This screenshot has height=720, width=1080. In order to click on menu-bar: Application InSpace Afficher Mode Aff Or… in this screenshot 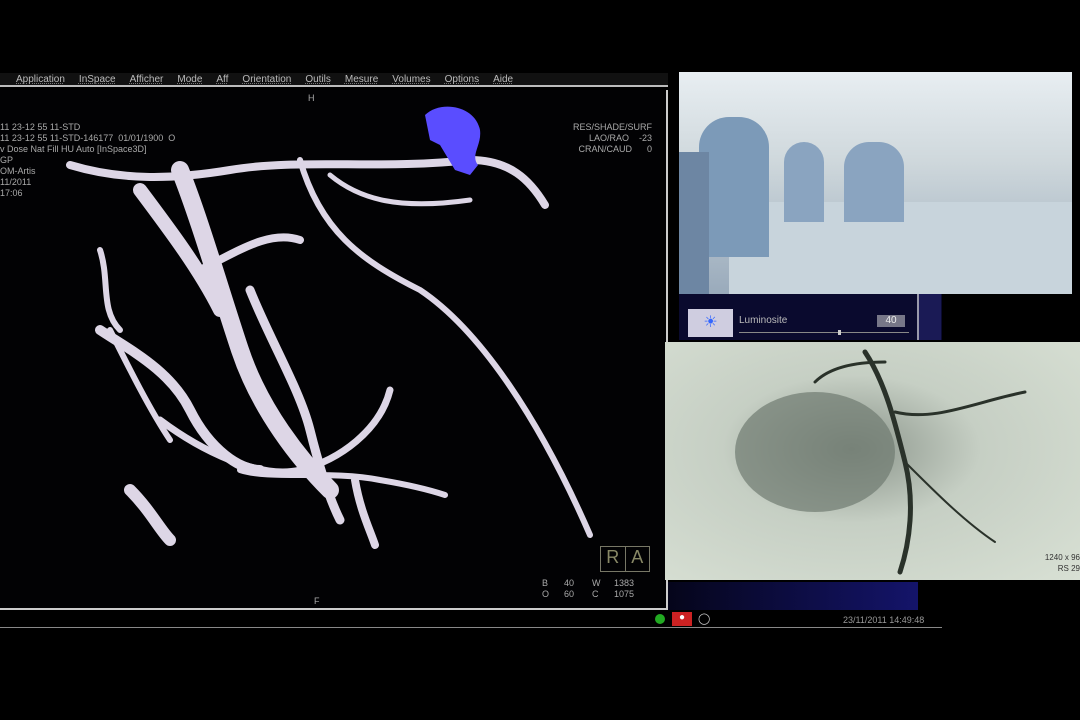, I will do `click(334, 80)`.